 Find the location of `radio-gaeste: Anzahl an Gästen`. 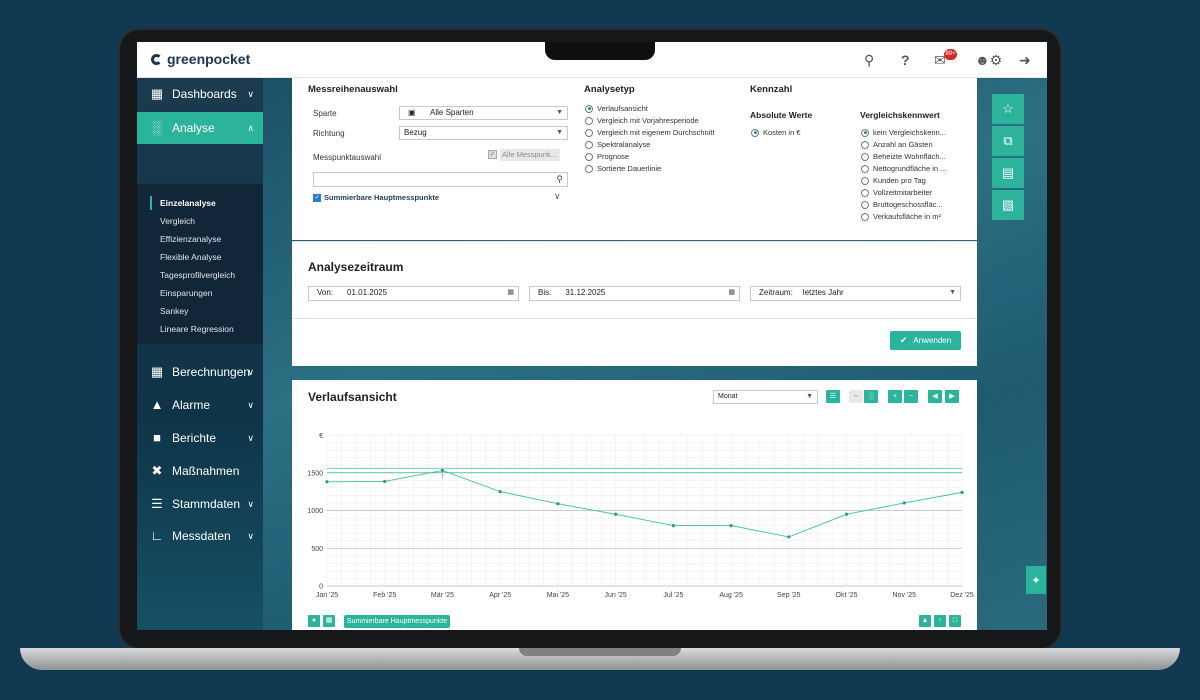

radio-gaeste: Anzahl an Gästen is located at coordinates (897, 144).